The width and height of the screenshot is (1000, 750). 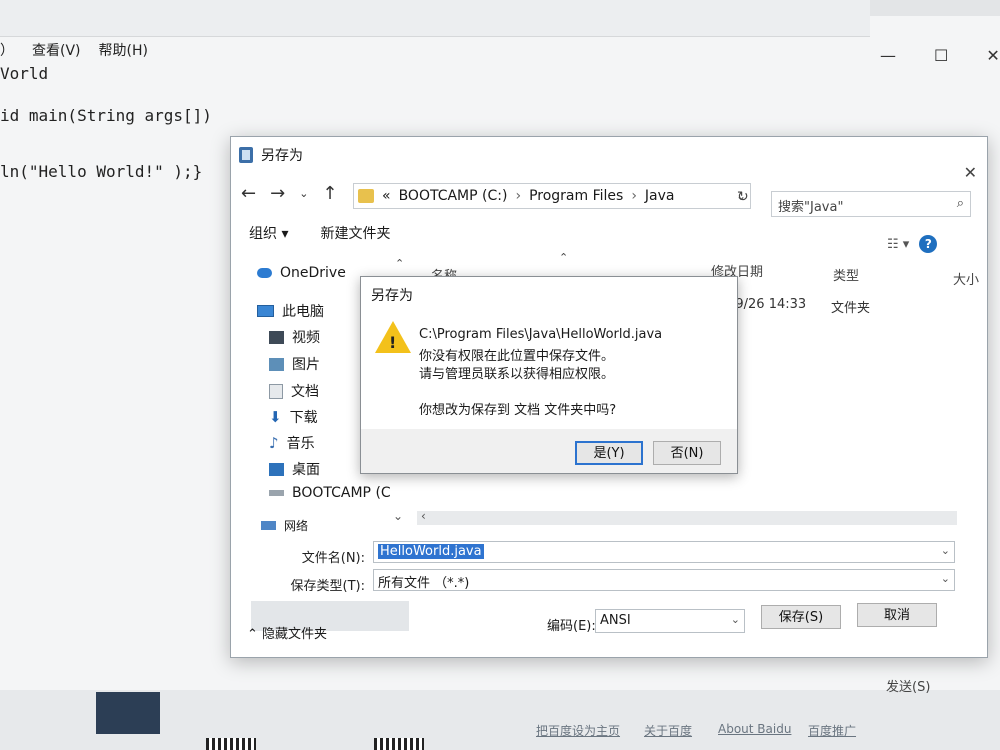 I want to click on sidebar-item-videos: 视频, so click(x=294, y=337).